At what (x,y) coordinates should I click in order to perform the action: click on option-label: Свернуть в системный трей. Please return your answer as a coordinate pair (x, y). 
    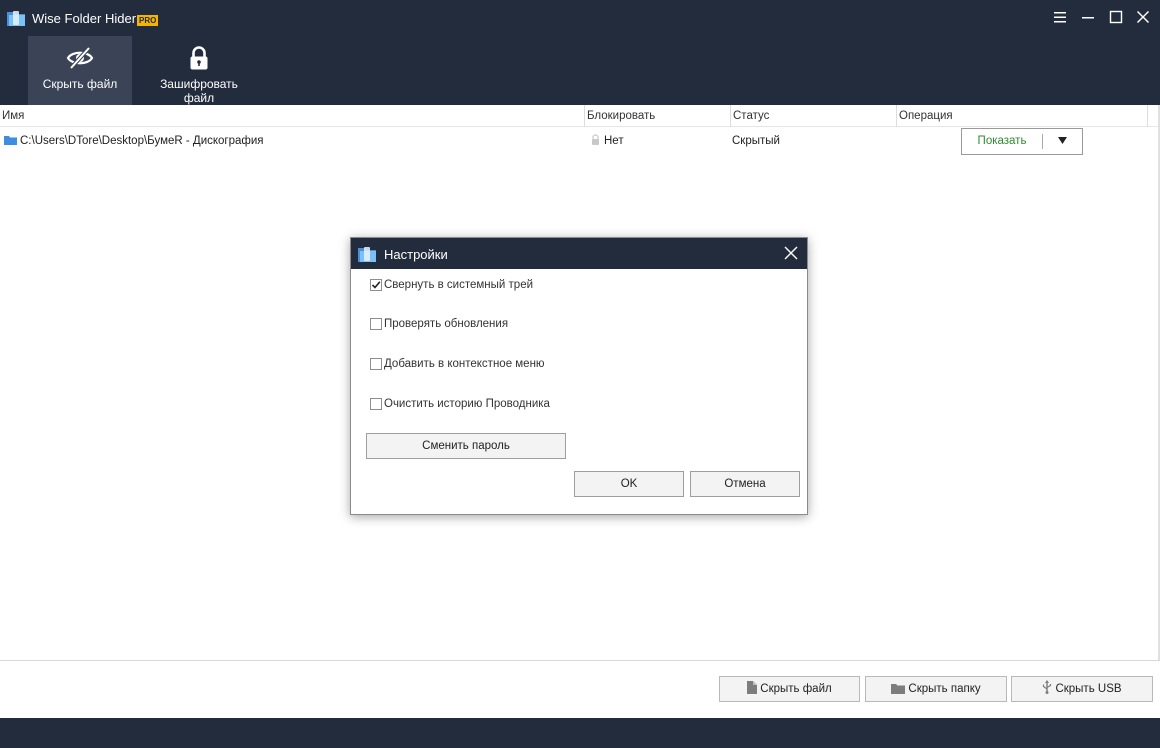
    Looking at the image, I should click on (459, 285).